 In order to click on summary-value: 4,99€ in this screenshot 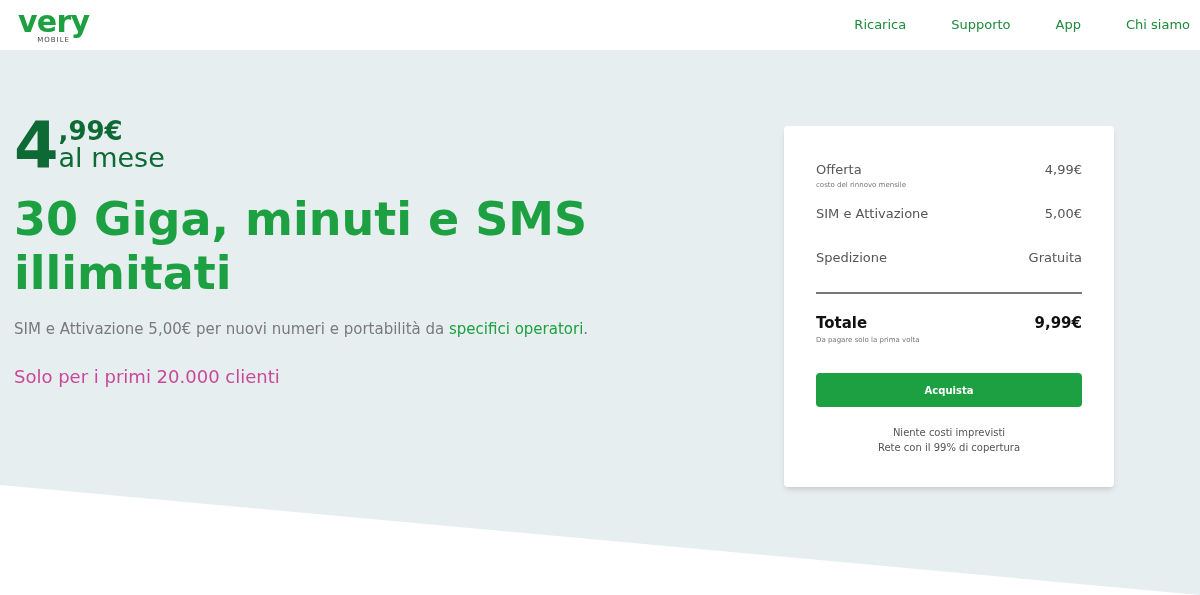, I will do `click(1063, 170)`.